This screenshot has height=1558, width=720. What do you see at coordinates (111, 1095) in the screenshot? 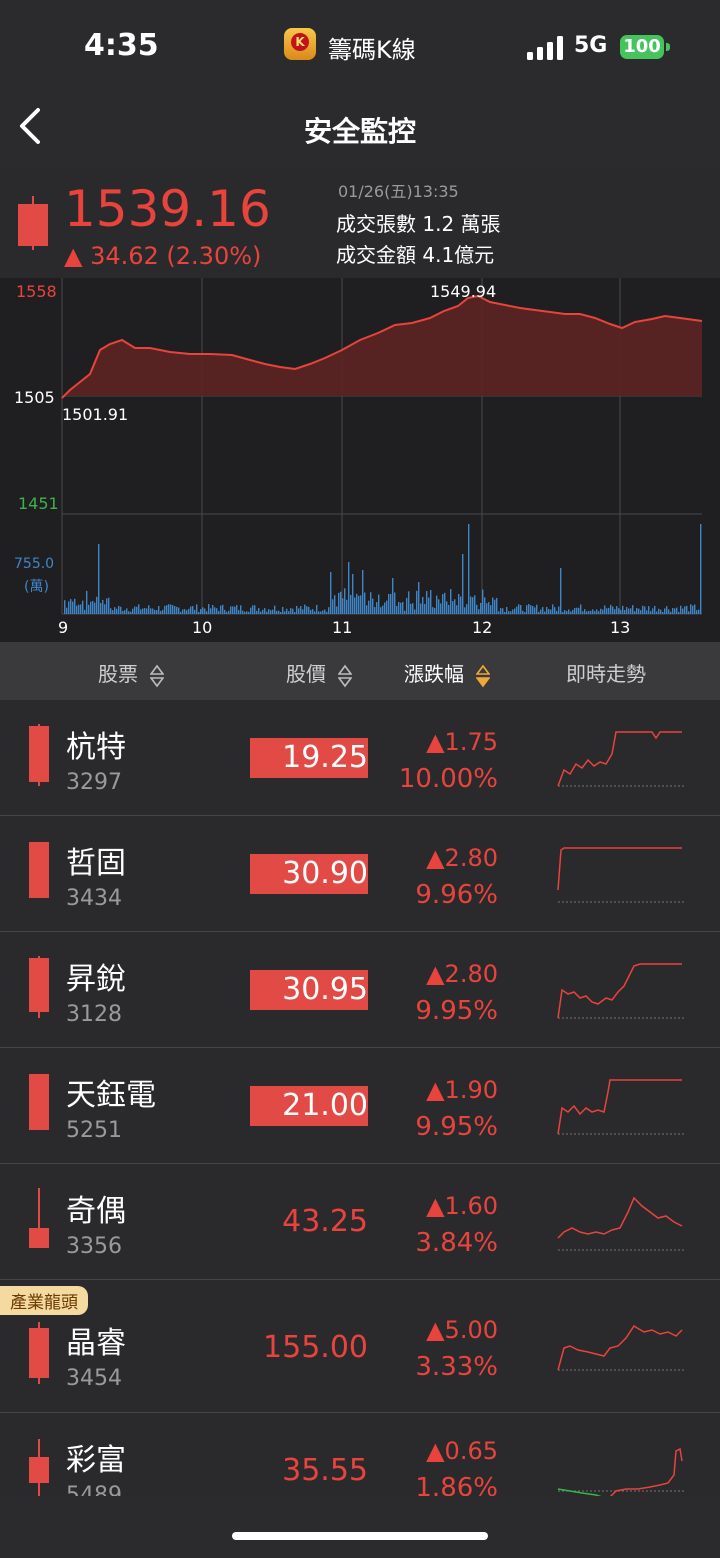
I see `stock-name: 天鈺電` at bounding box center [111, 1095].